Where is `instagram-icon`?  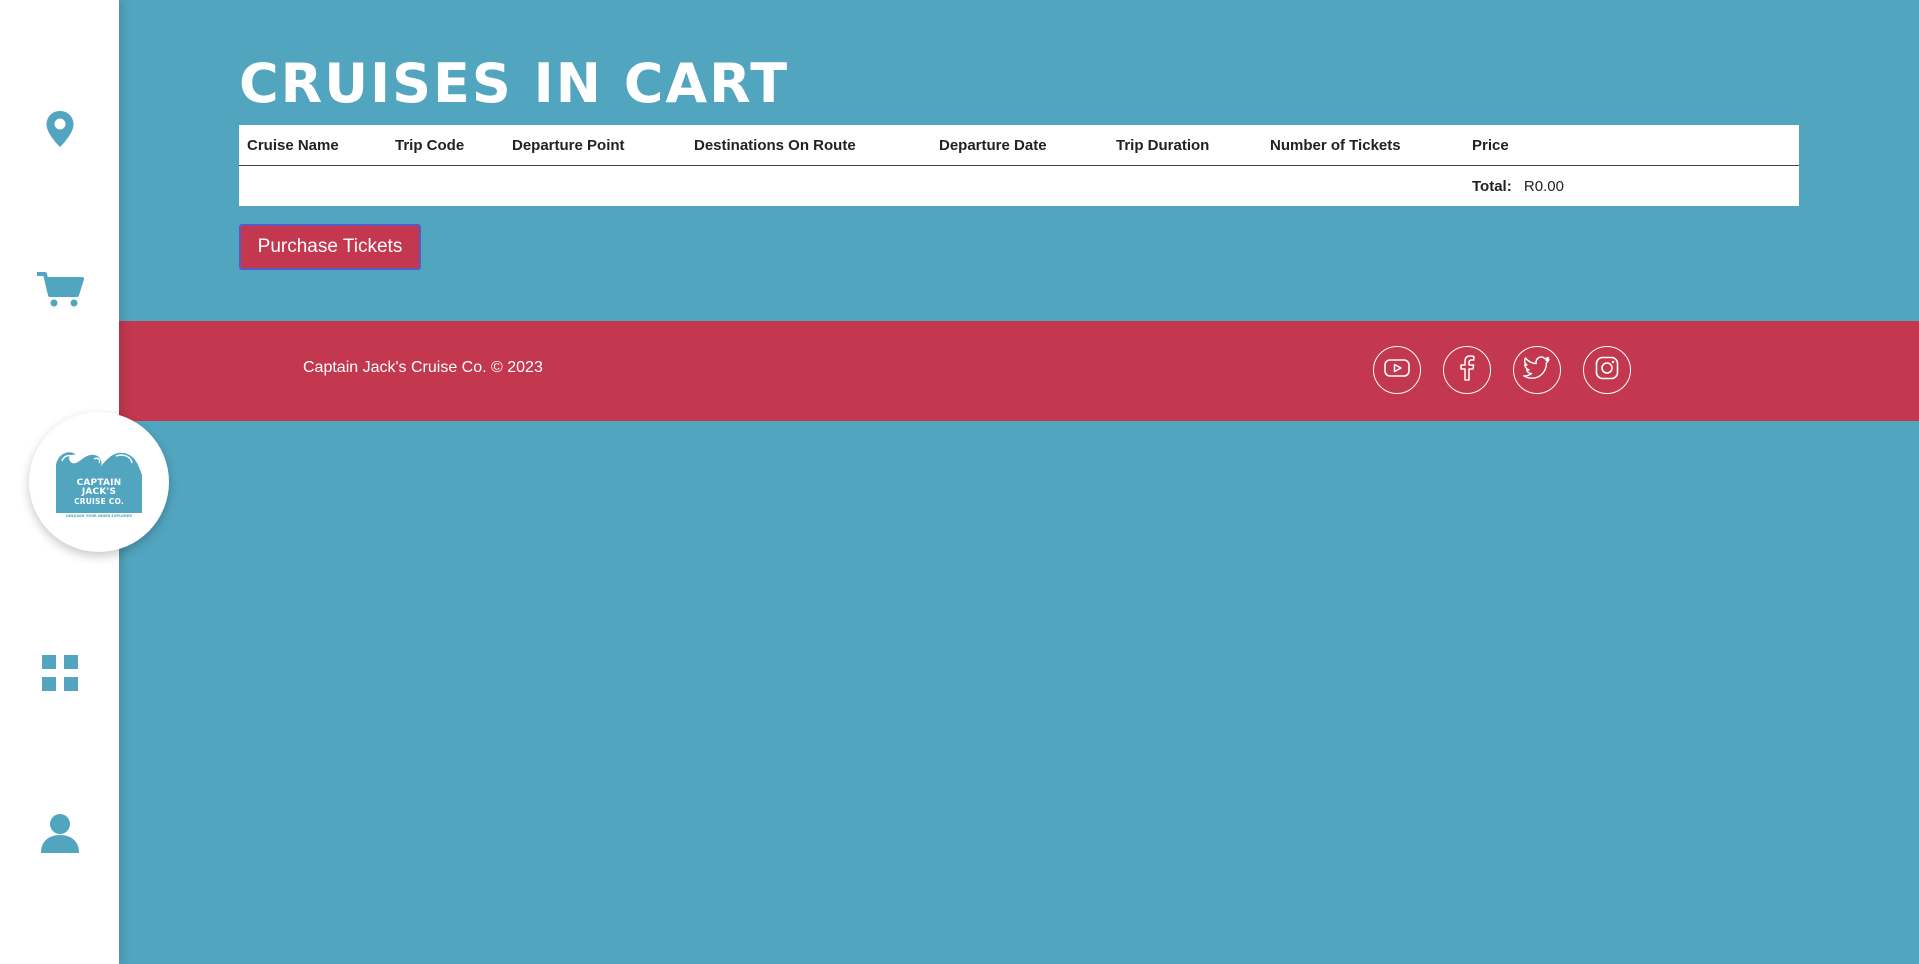
instagram-icon is located at coordinates (1607, 370).